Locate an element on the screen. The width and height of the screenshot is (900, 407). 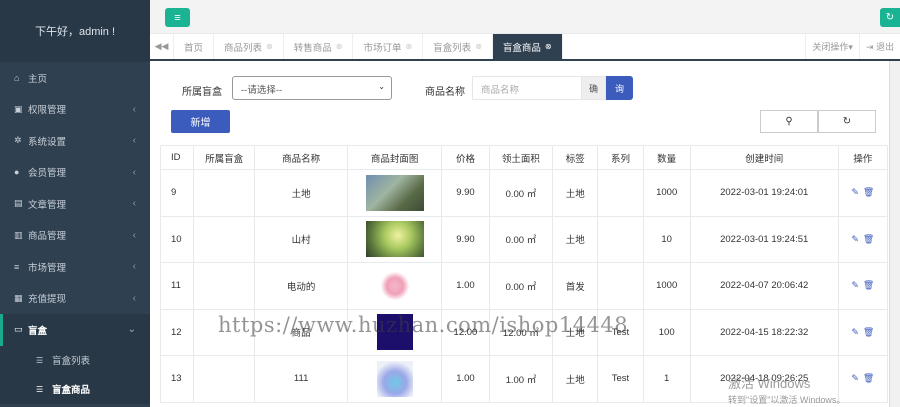
cell-id: 13 is located at coordinates (177, 379).